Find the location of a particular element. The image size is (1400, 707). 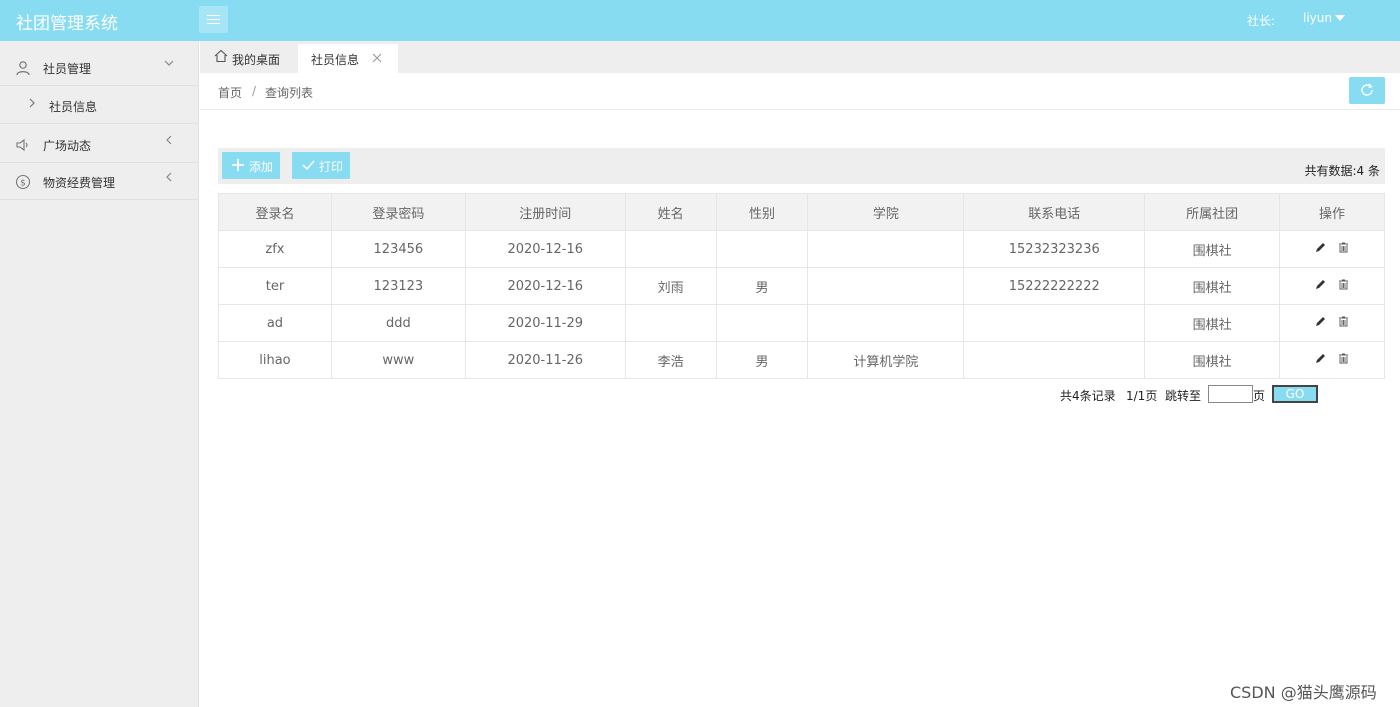

tab-label: 我的桌面 is located at coordinates (256, 60).